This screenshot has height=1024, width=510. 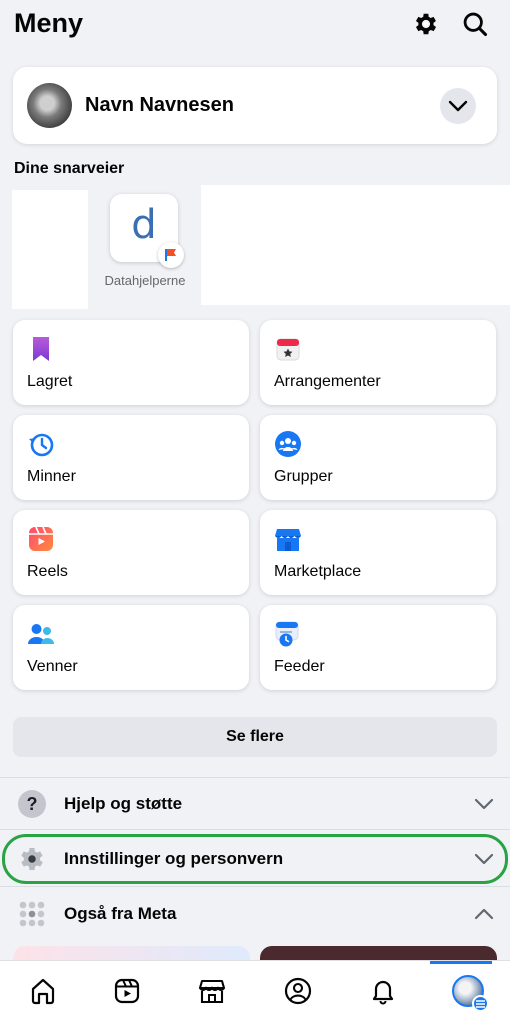 What do you see at coordinates (255, 914) in the screenshot?
I see `also-from-meta-row: Også fra Meta` at bounding box center [255, 914].